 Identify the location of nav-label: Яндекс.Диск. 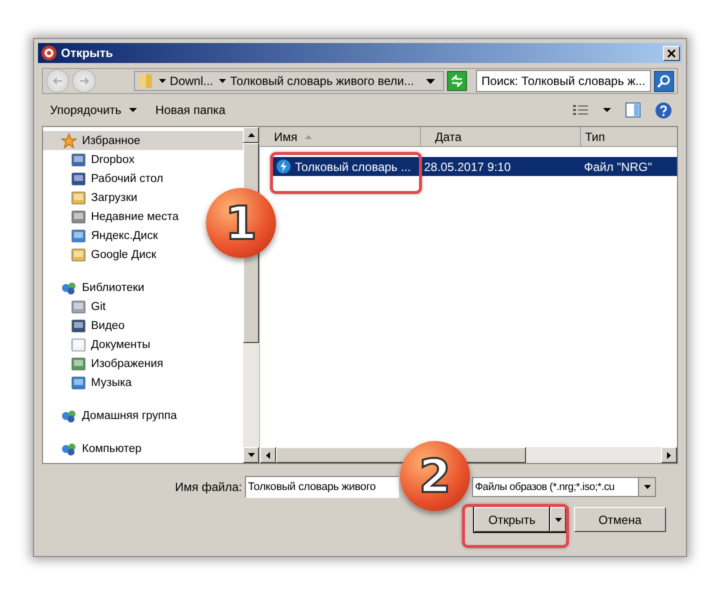
(124, 236).